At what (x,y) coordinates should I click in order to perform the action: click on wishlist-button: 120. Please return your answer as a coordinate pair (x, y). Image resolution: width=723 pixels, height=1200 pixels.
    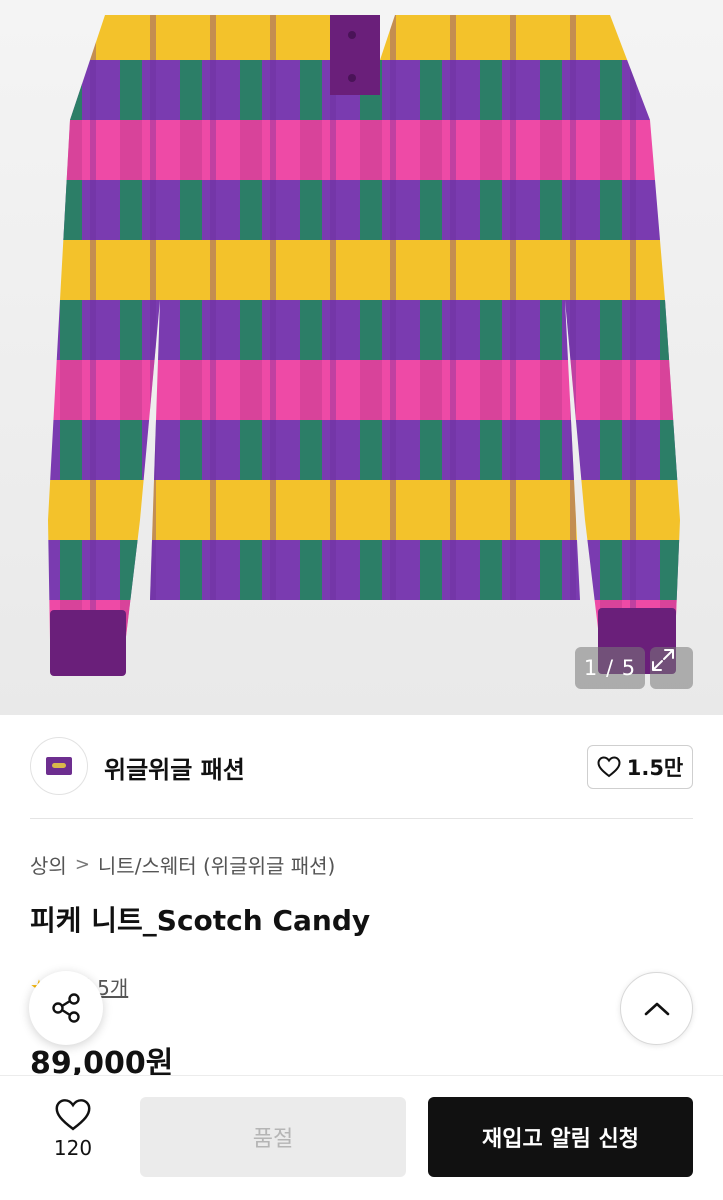
    Looking at the image, I should click on (73, 1136).